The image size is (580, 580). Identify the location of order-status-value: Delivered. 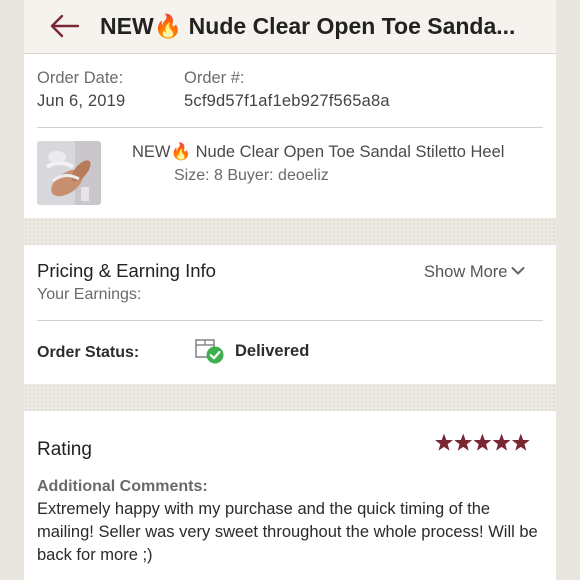
(272, 351).